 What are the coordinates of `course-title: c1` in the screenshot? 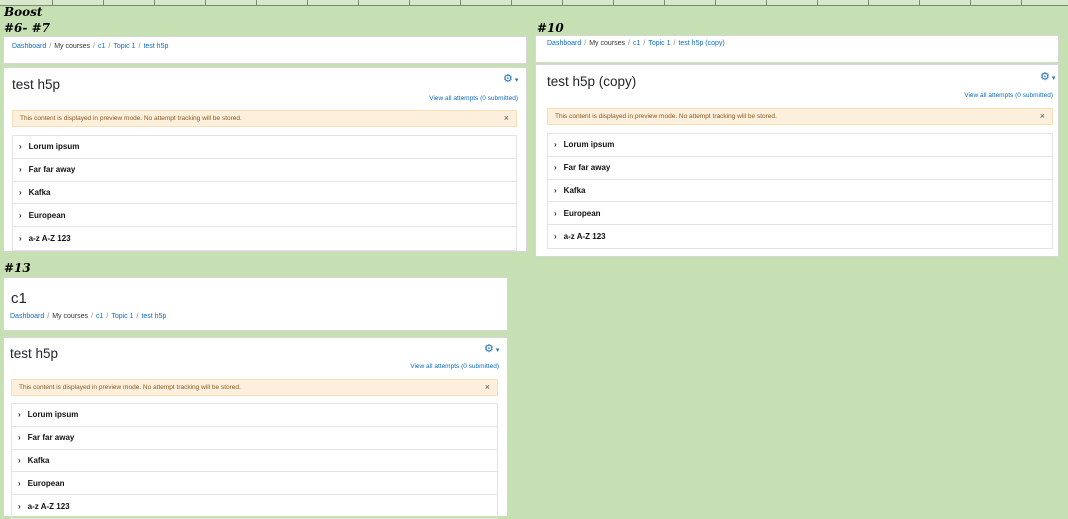 It's located at (19, 298).